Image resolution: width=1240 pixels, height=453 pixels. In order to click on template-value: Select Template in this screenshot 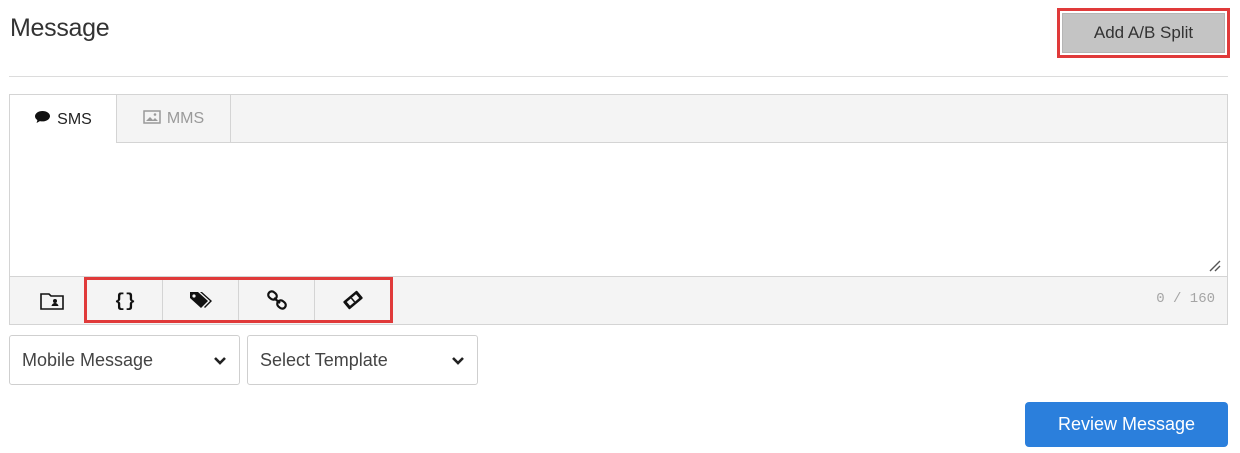, I will do `click(324, 359)`.